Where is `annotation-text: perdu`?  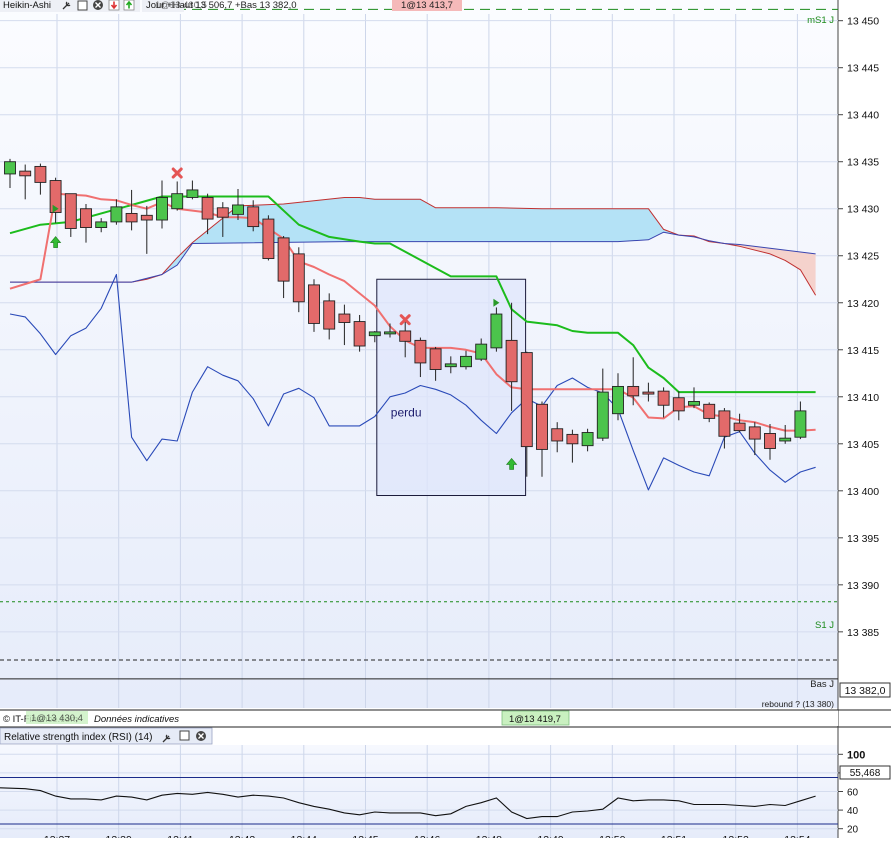 annotation-text: perdu is located at coordinates (406, 412).